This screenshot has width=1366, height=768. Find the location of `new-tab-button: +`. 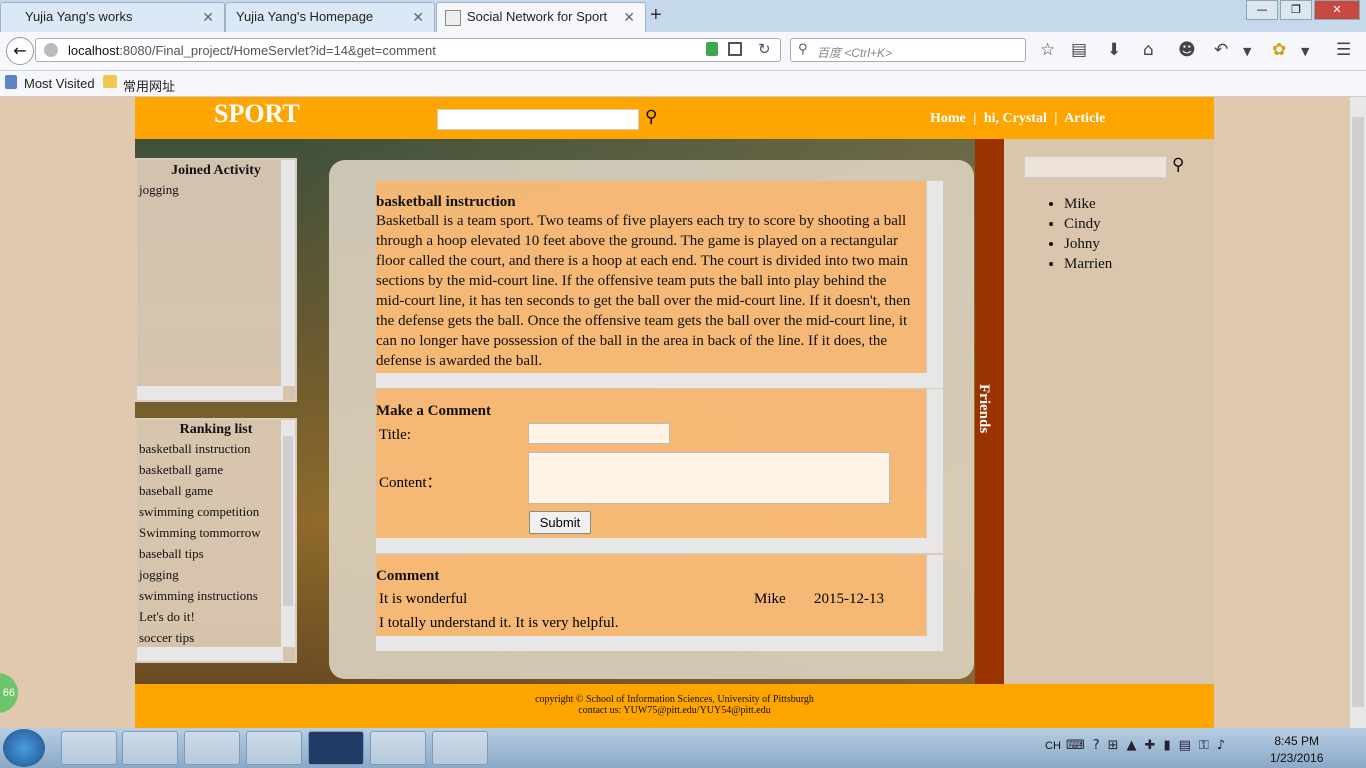

new-tab-button: + is located at coordinates (656, 15).